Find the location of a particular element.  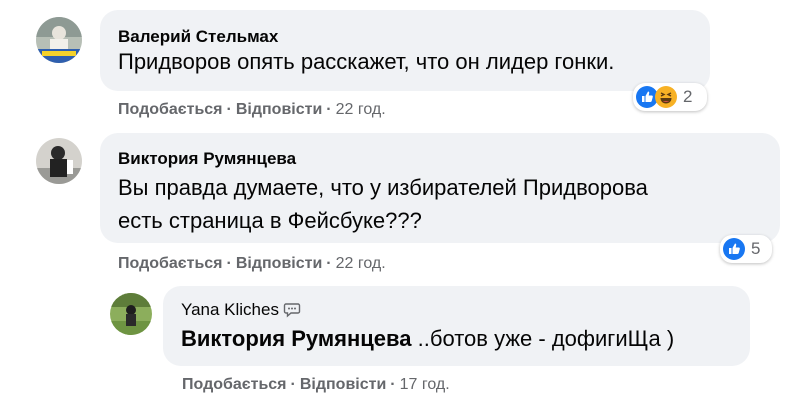

reactions-badge: 5 is located at coordinates (746, 249).